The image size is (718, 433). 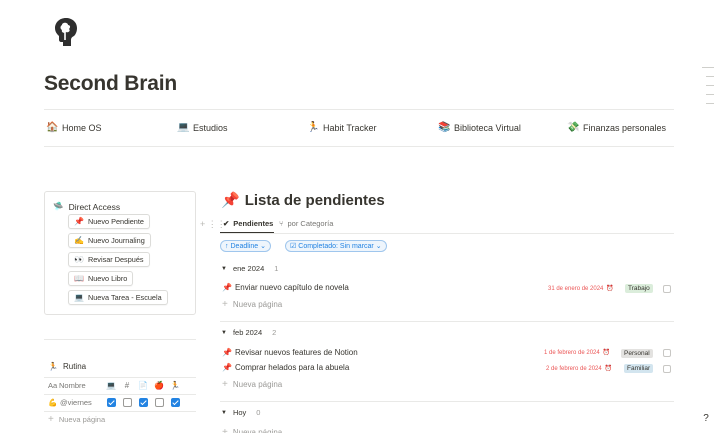 What do you see at coordinates (52, 127) in the screenshot?
I see `house-icon: 🏠` at bounding box center [52, 127].